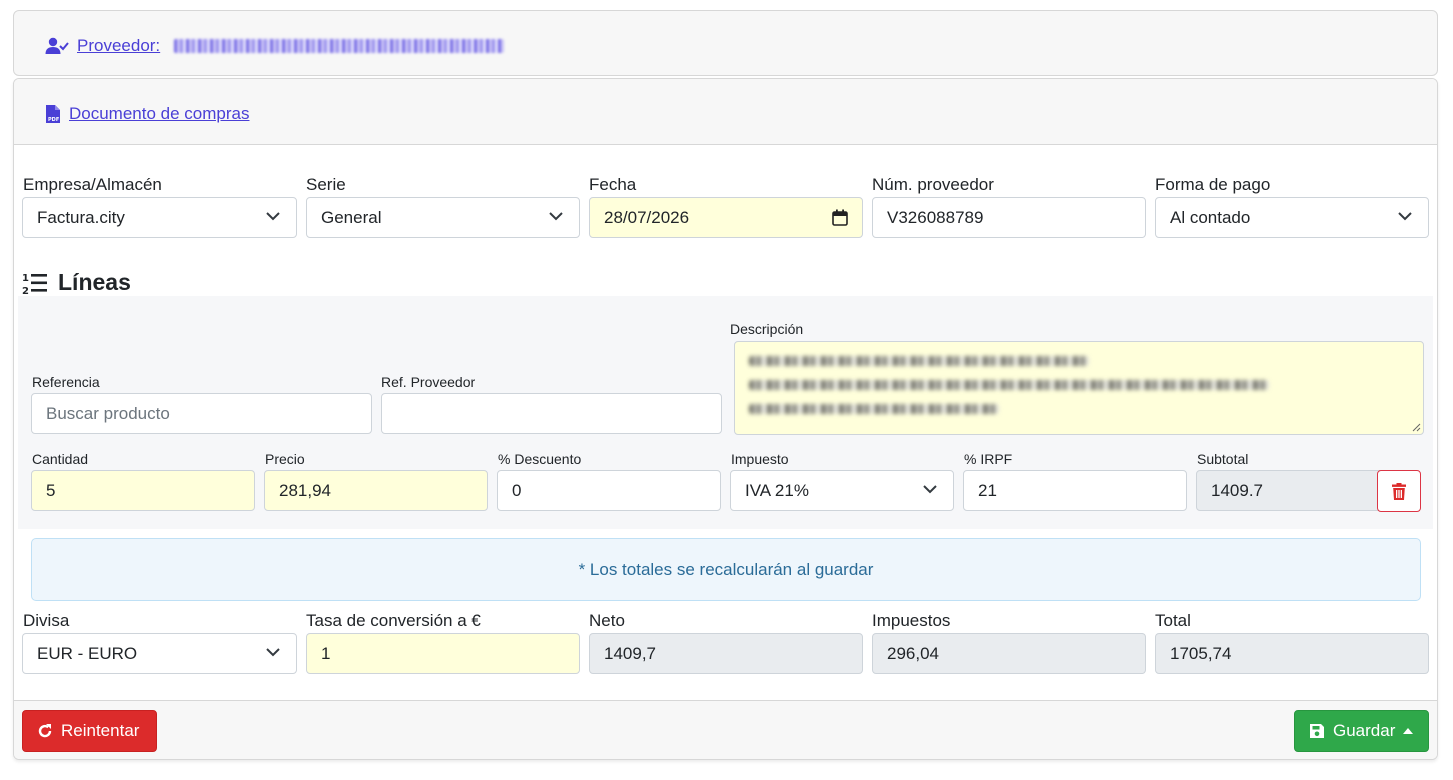 The image size is (1453, 780). I want to click on document-label: Documento de compras, so click(159, 113).